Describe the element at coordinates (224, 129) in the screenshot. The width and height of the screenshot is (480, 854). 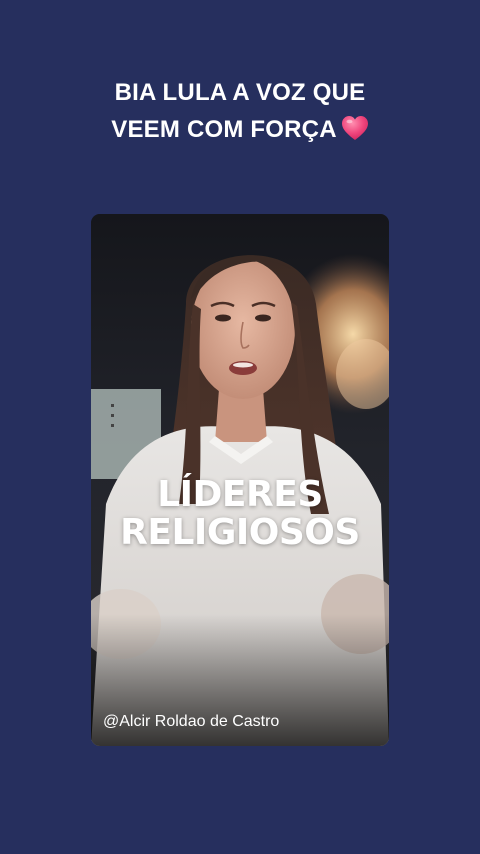
I see `headline-line-2: VEEM COM FORÇA` at that location.